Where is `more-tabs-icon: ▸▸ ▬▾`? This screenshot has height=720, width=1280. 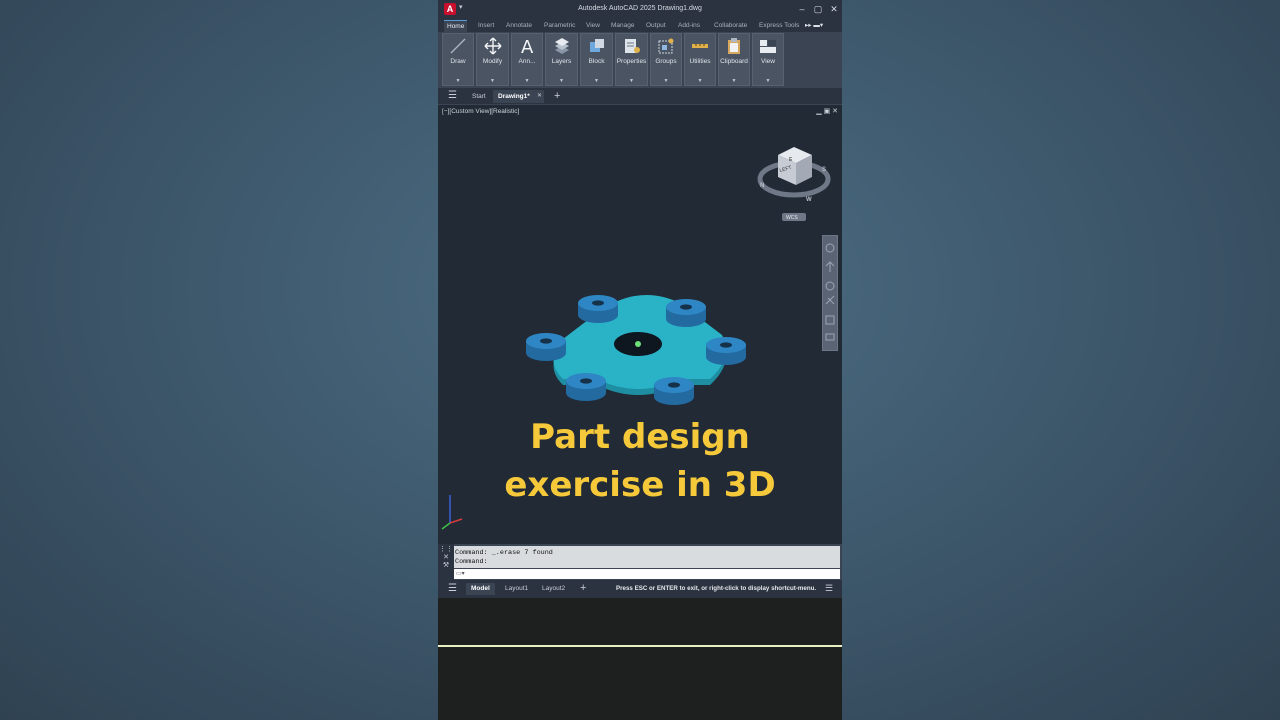
more-tabs-icon: ▸▸ ▬▾ is located at coordinates (814, 26).